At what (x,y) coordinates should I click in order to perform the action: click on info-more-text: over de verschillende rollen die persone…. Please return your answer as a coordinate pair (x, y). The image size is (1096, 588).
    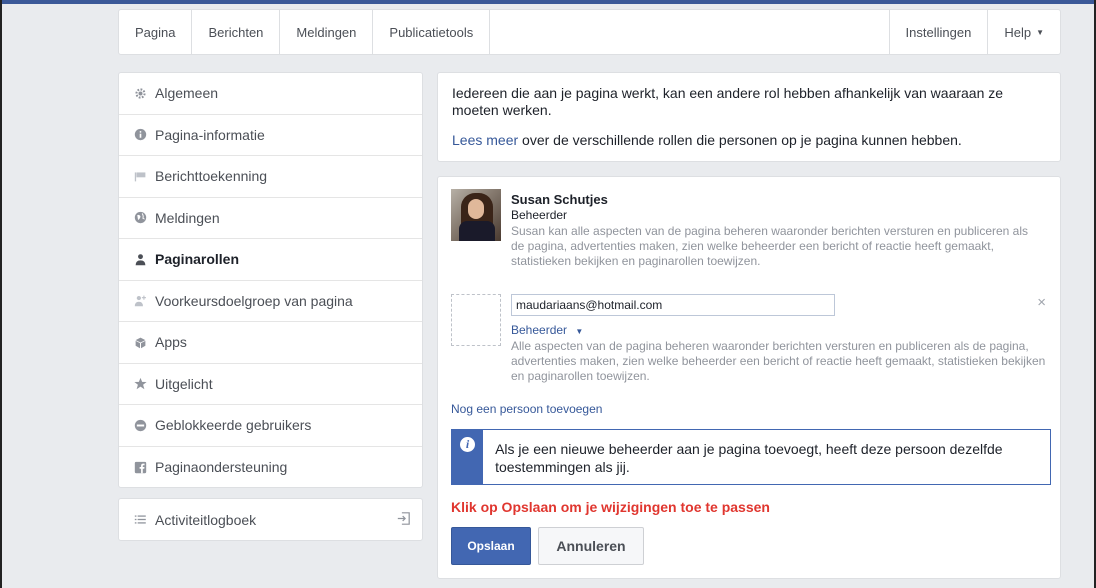
    Looking at the image, I should click on (740, 140).